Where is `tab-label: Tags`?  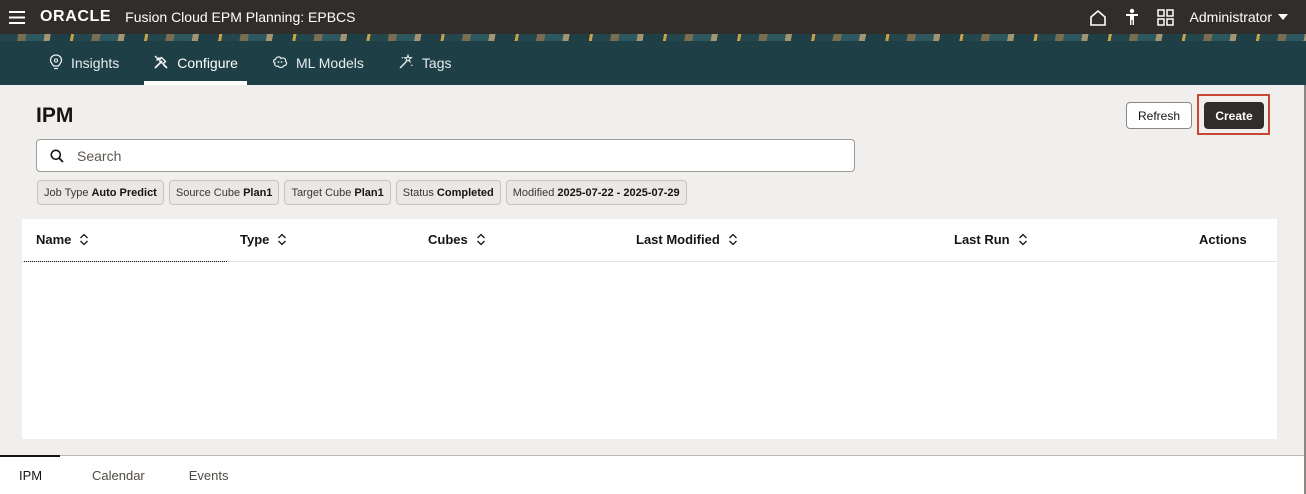 tab-label: Tags is located at coordinates (436, 63).